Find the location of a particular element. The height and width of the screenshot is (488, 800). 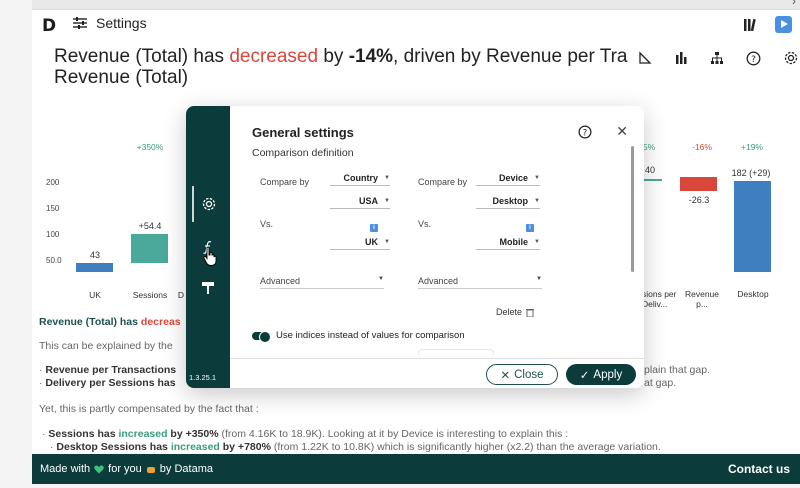

bar-pct: +19% is located at coordinates (752, 147).